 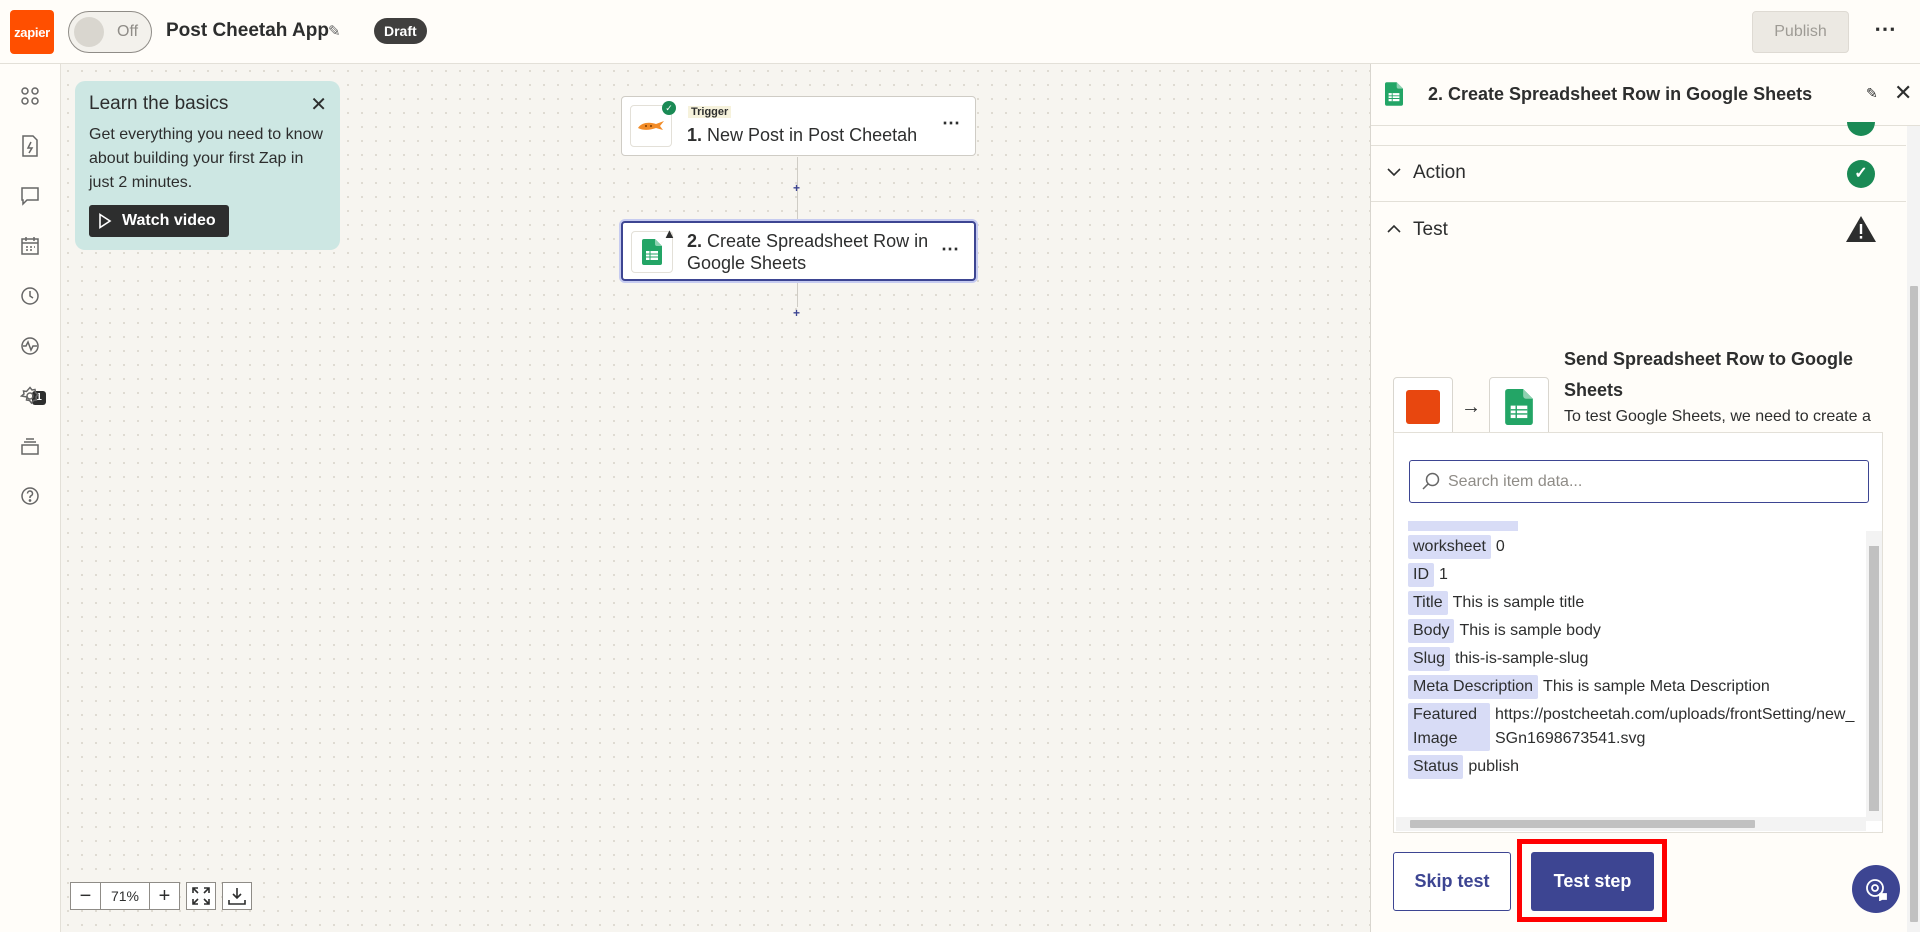 I want to click on data-row: worksheet 0, so click(x=1633, y=547).